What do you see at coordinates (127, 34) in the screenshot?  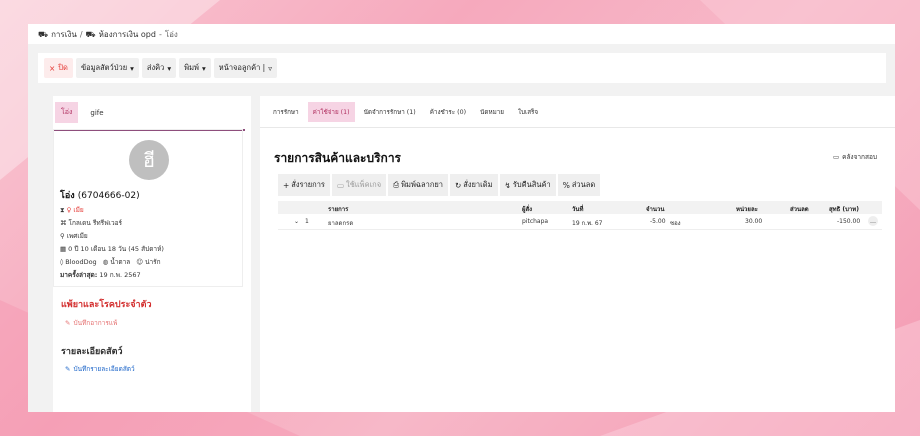 I see `breadcrumb-item-opd-room: ห้องการเงิน opd` at bounding box center [127, 34].